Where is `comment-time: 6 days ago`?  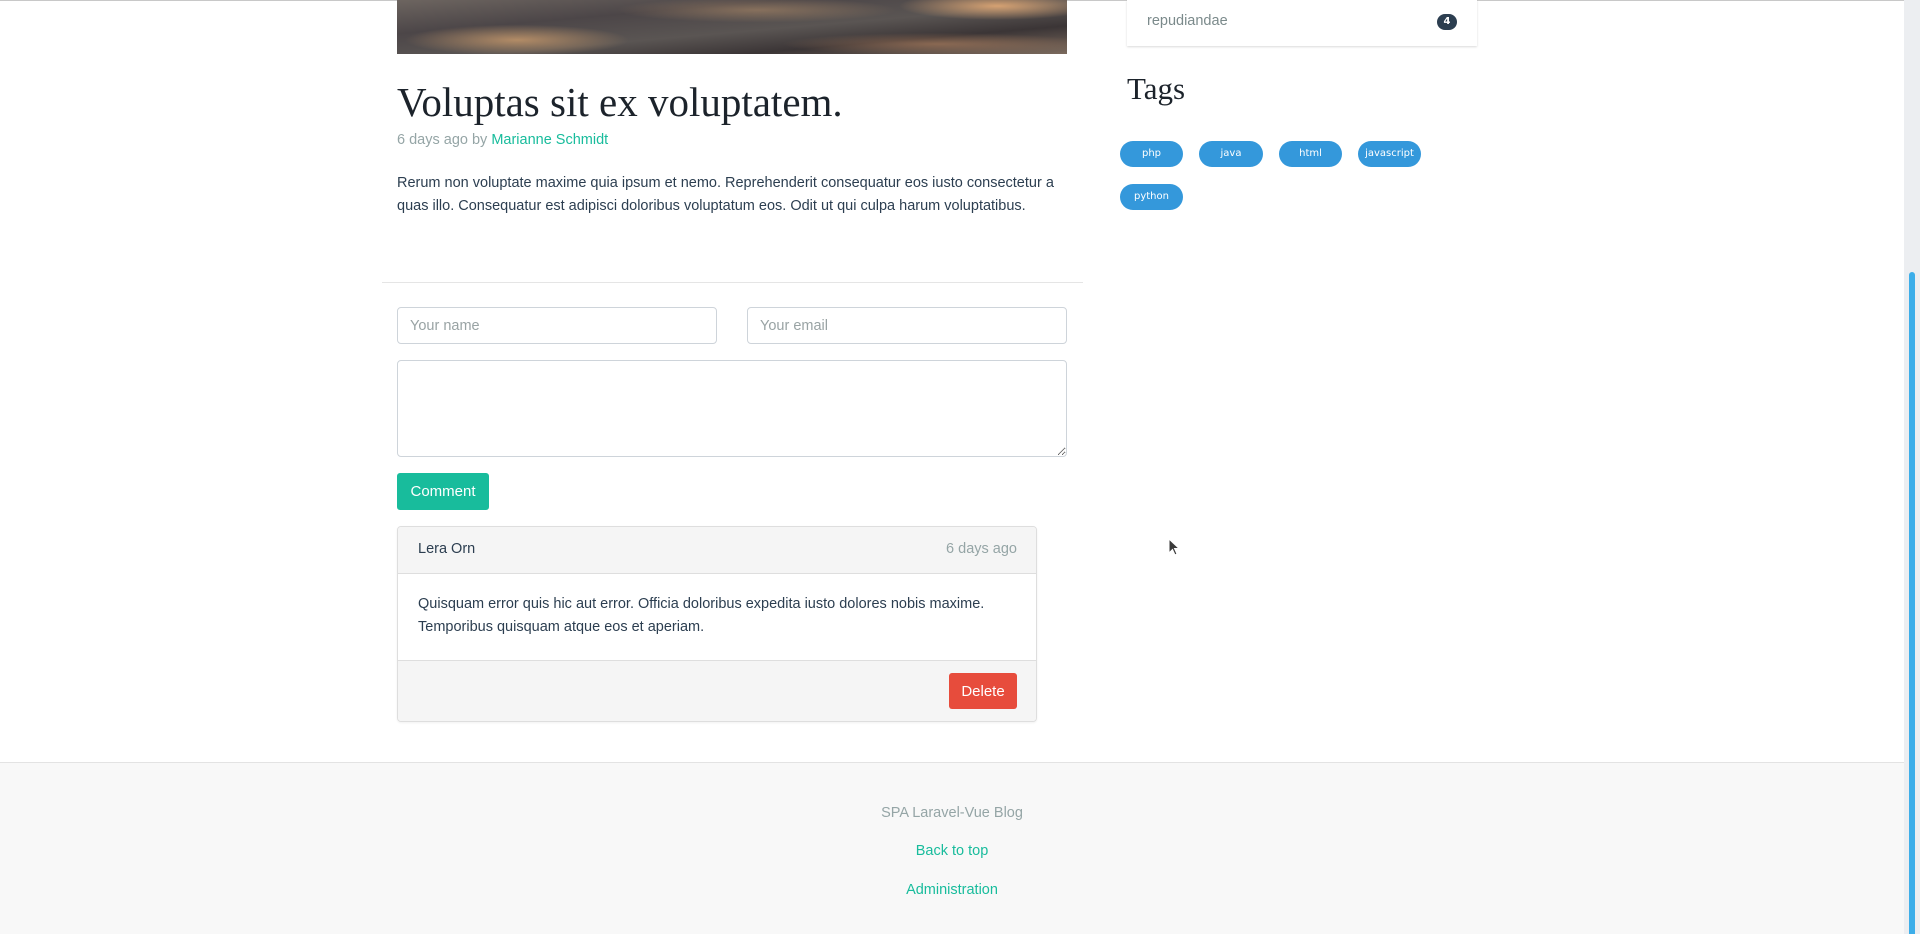 comment-time: 6 days ago is located at coordinates (981, 549).